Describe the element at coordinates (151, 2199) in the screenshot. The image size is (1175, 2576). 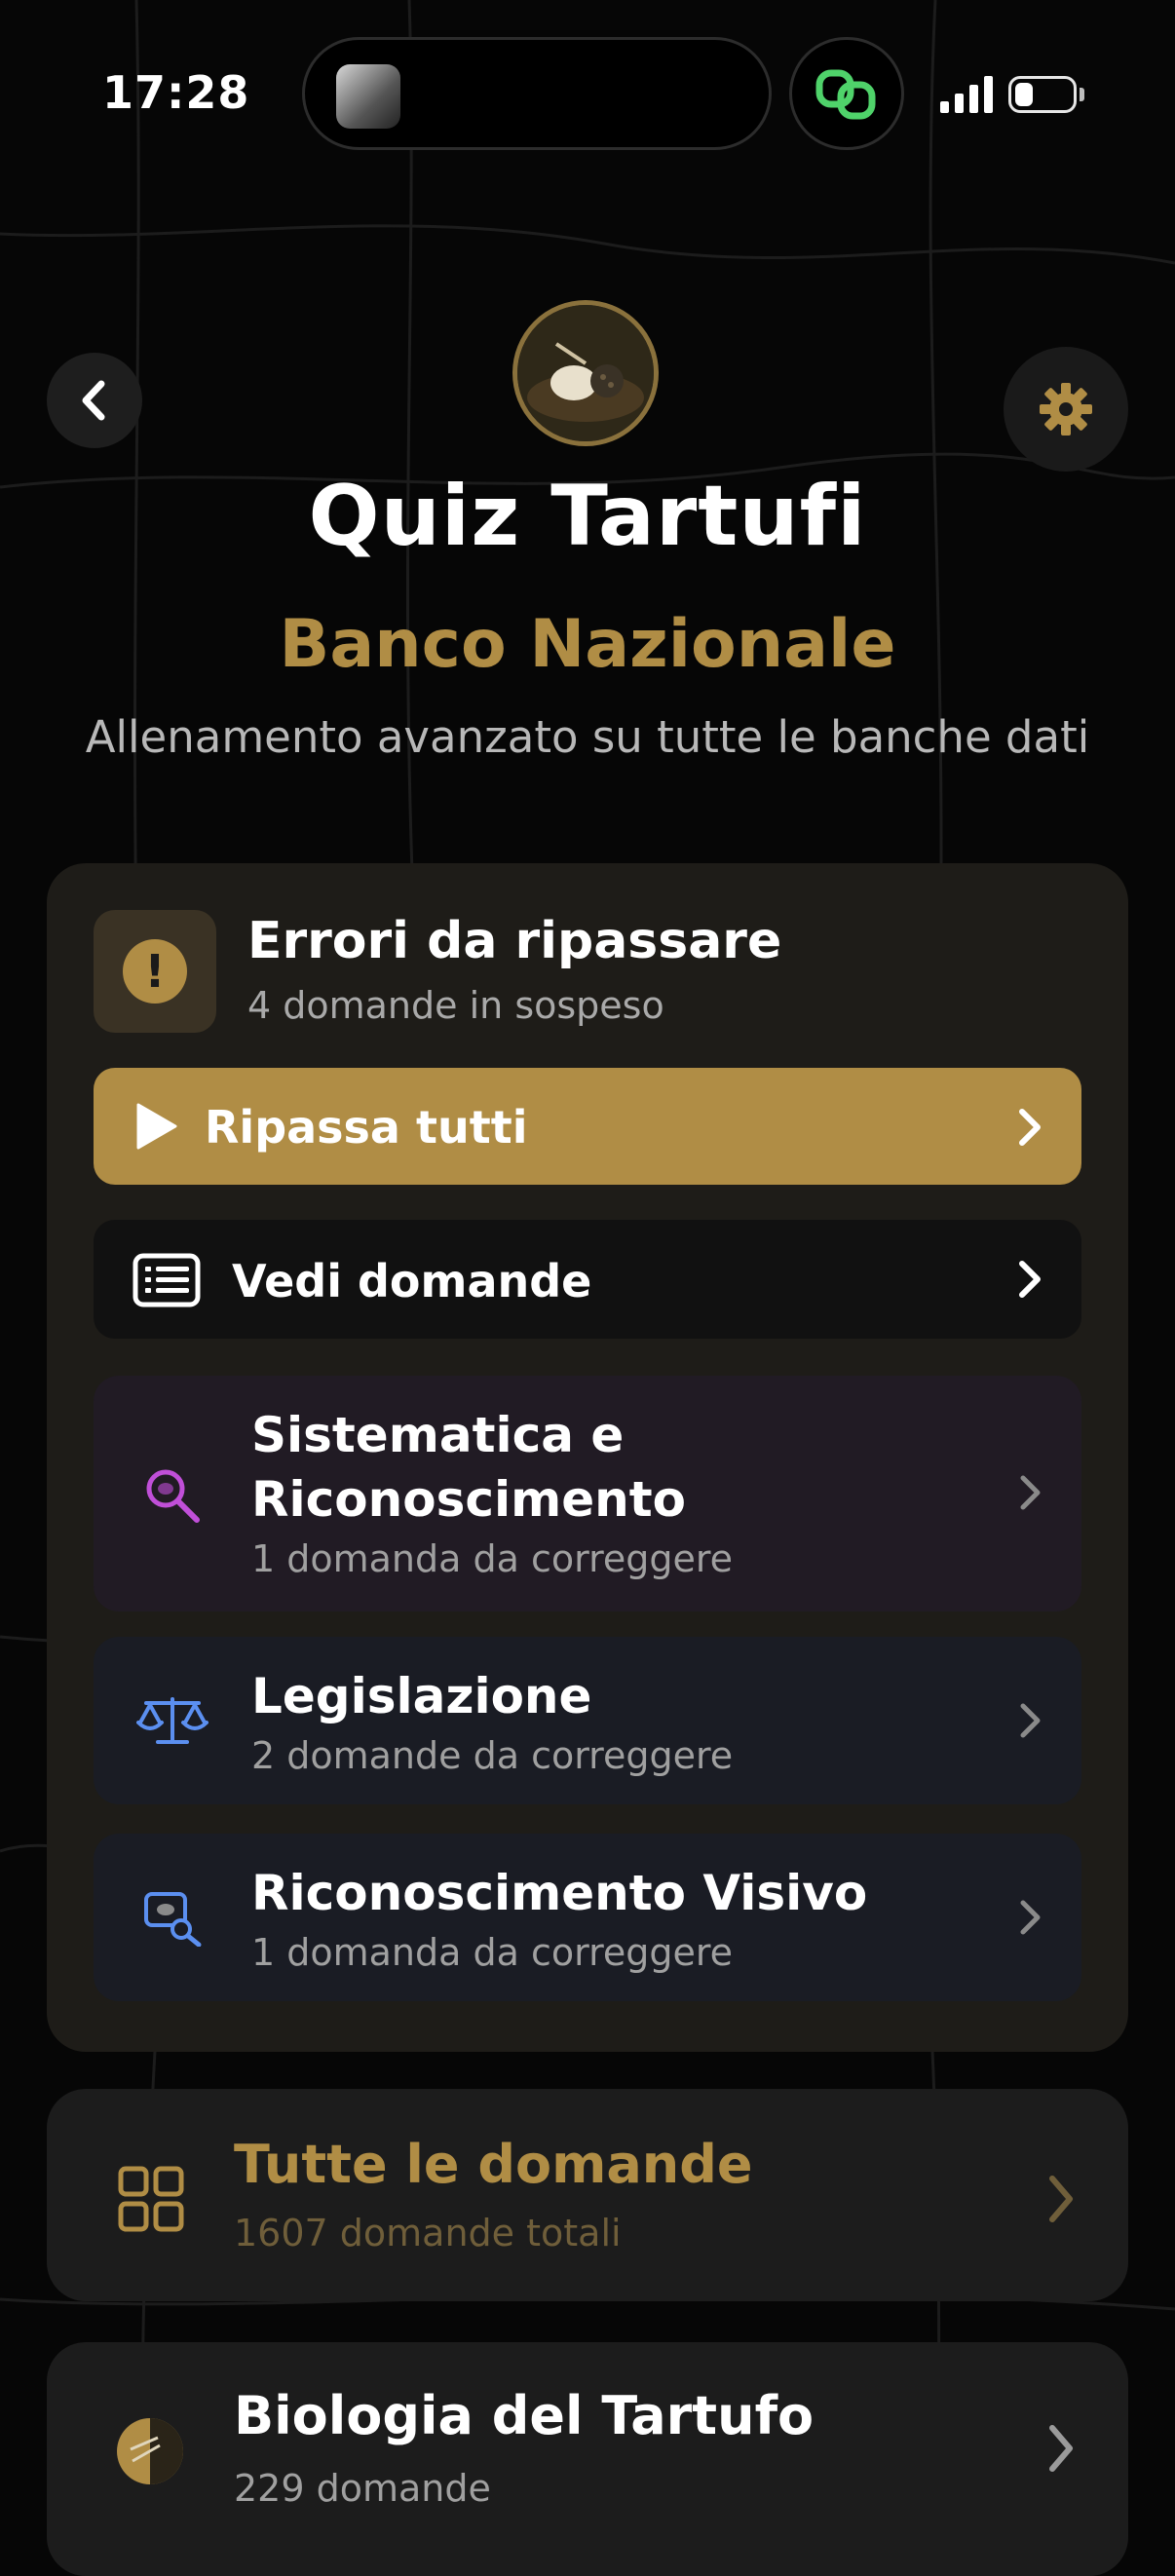
I see `grid-icon` at that location.